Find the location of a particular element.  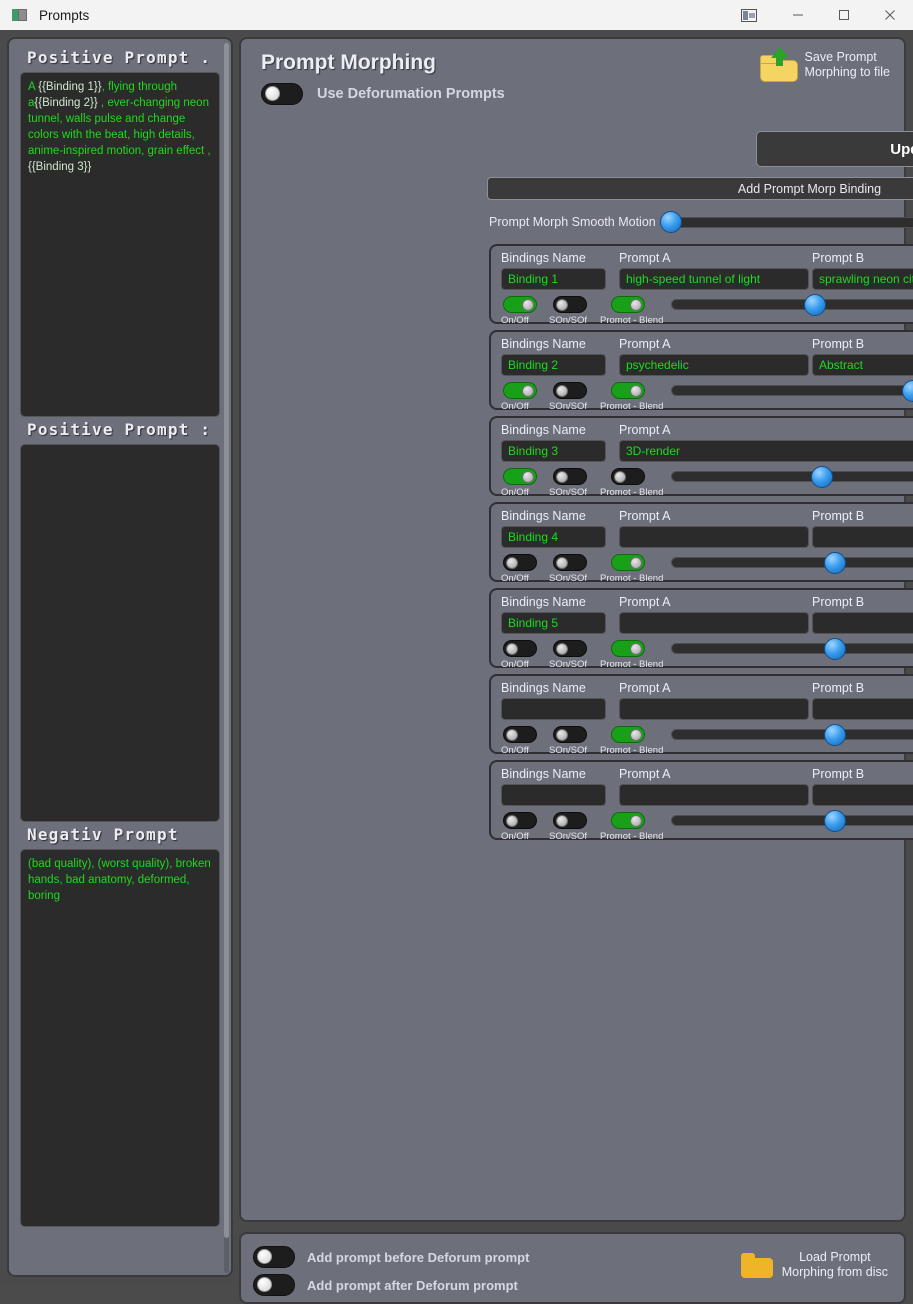

add-prompt-morp-binding-button: Add Prompt Morp Binding is located at coordinates (700, 188).